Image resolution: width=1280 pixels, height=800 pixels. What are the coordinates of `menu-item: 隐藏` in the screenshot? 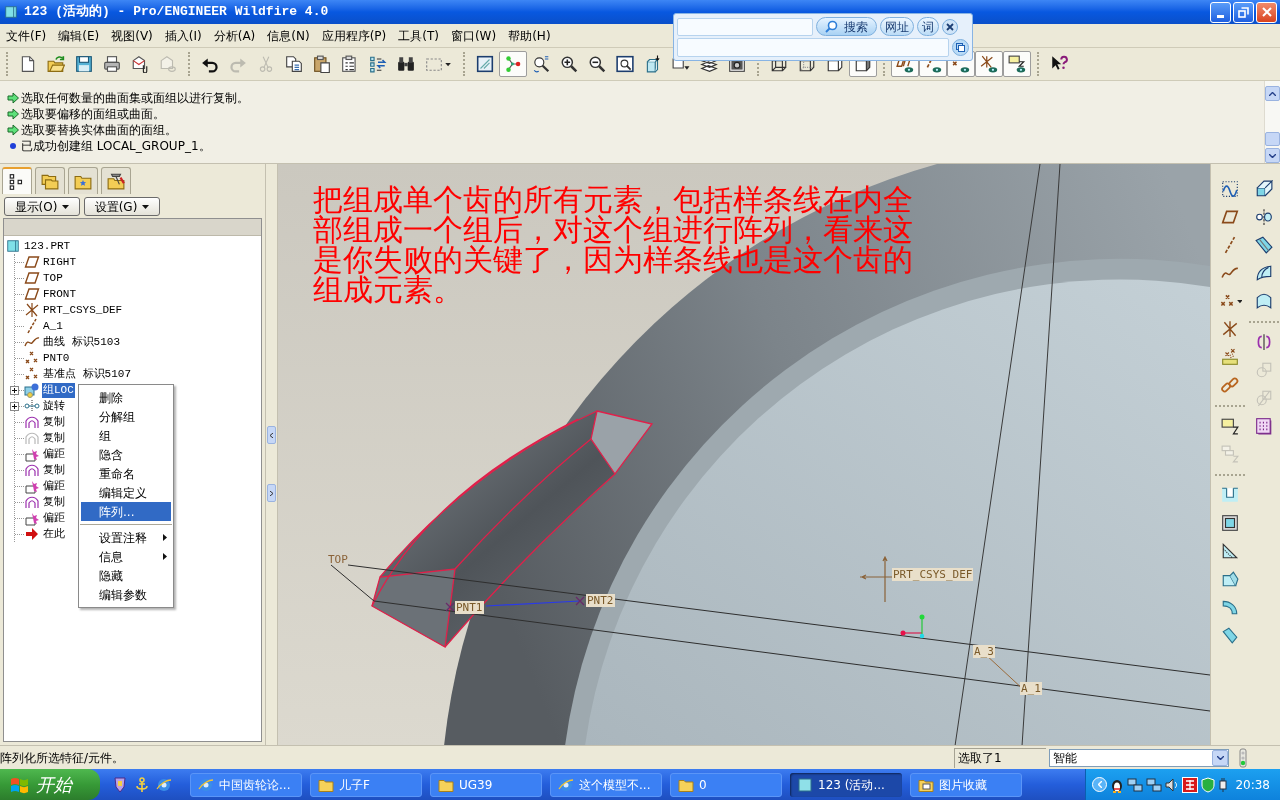 It's located at (126, 575).